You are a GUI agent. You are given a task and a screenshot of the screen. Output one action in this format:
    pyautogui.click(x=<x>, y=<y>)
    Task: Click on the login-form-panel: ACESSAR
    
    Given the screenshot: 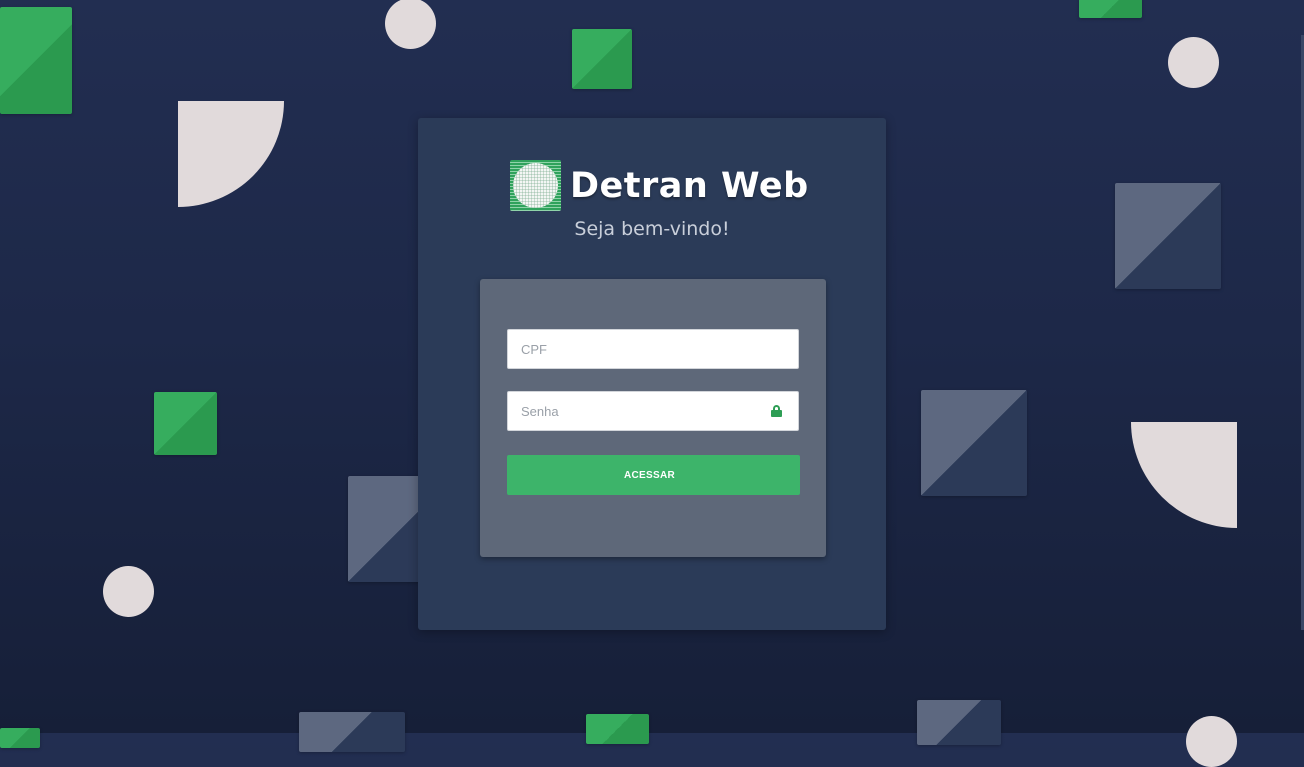 What is the action you would take?
    pyautogui.click(x=653, y=418)
    